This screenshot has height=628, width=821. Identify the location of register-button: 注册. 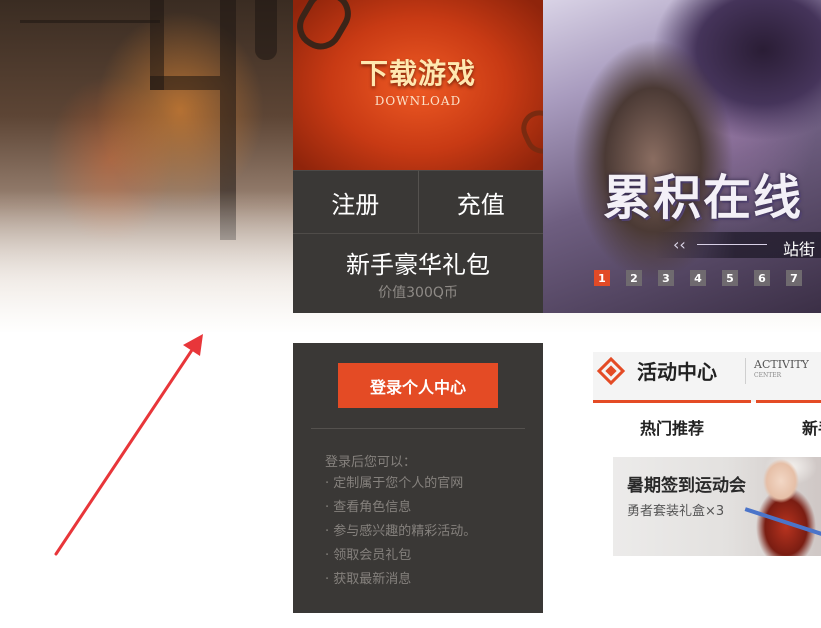
(356, 201).